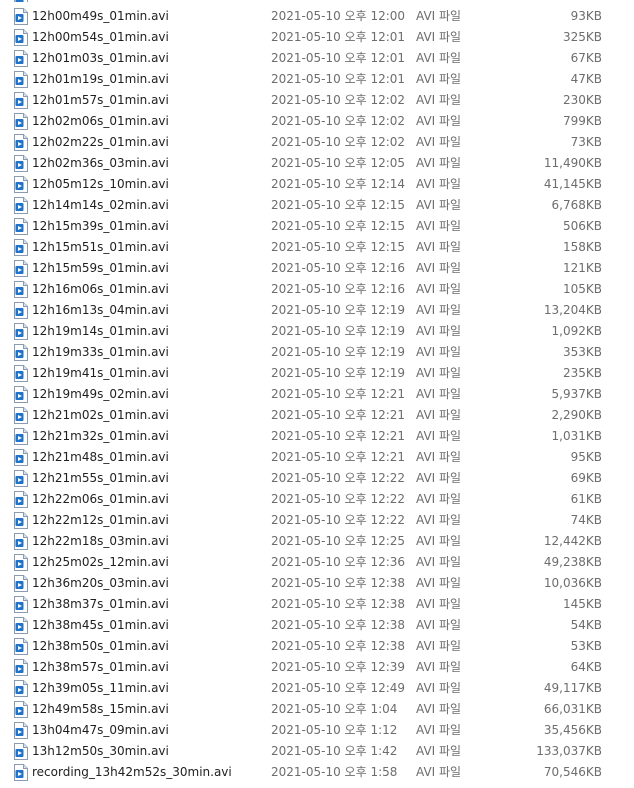  I want to click on file-size: 73KB, so click(586, 142).